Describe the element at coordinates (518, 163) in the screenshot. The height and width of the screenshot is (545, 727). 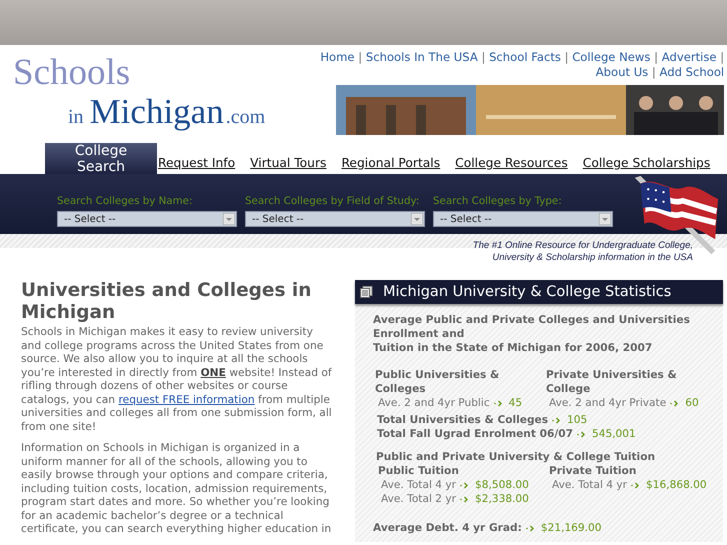
I see `nav-tab: College Resources` at that location.